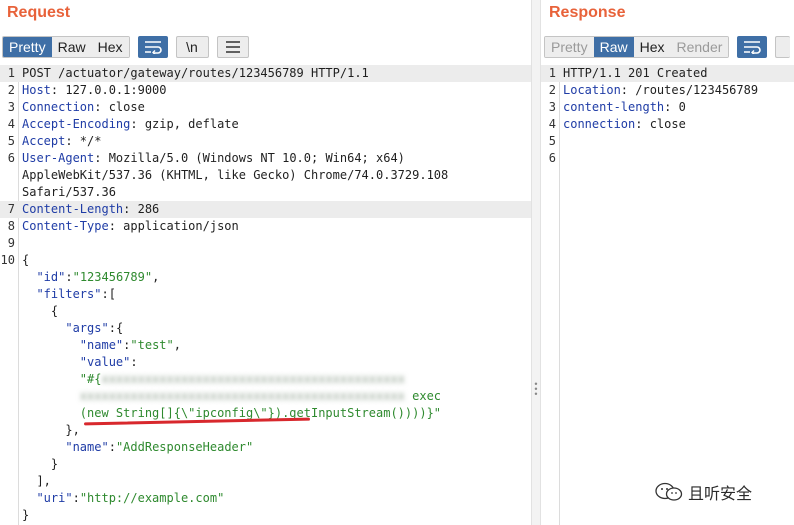 Image resolution: width=794 pixels, height=525 pixels. Describe the element at coordinates (265, 124) in the screenshot. I see `request-code-line: 4 Accept-Encoding: gzip, deflate` at that location.